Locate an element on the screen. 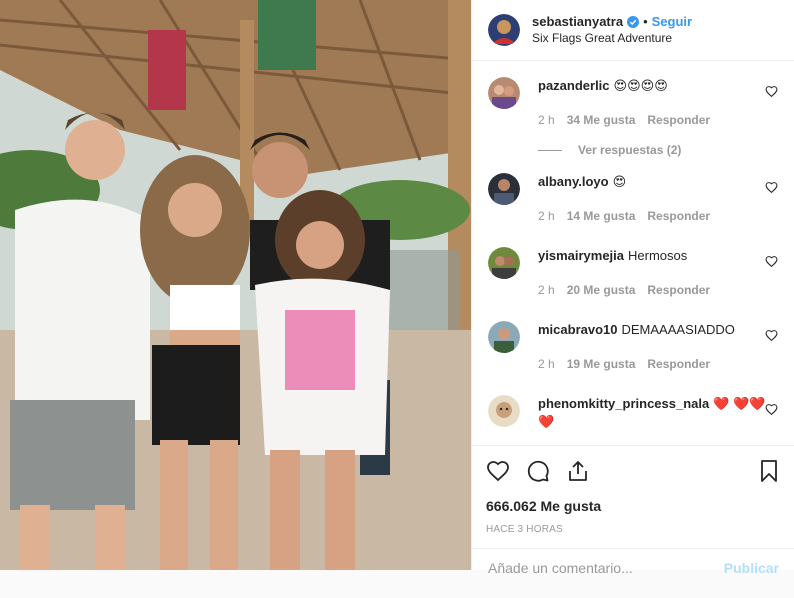  follow-button: Seguir is located at coordinates (672, 21).